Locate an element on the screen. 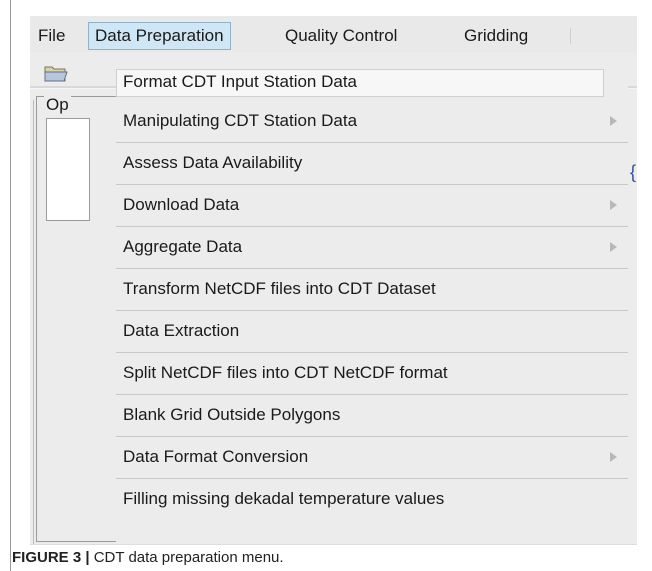 Image resolution: width=652 pixels, height=571 pixels. menu-file: File is located at coordinates (51, 36).